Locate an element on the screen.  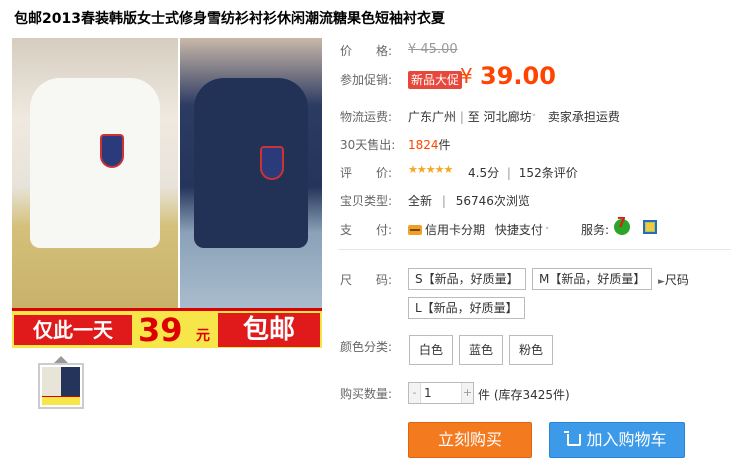
divider is located at coordinates (534, 249).